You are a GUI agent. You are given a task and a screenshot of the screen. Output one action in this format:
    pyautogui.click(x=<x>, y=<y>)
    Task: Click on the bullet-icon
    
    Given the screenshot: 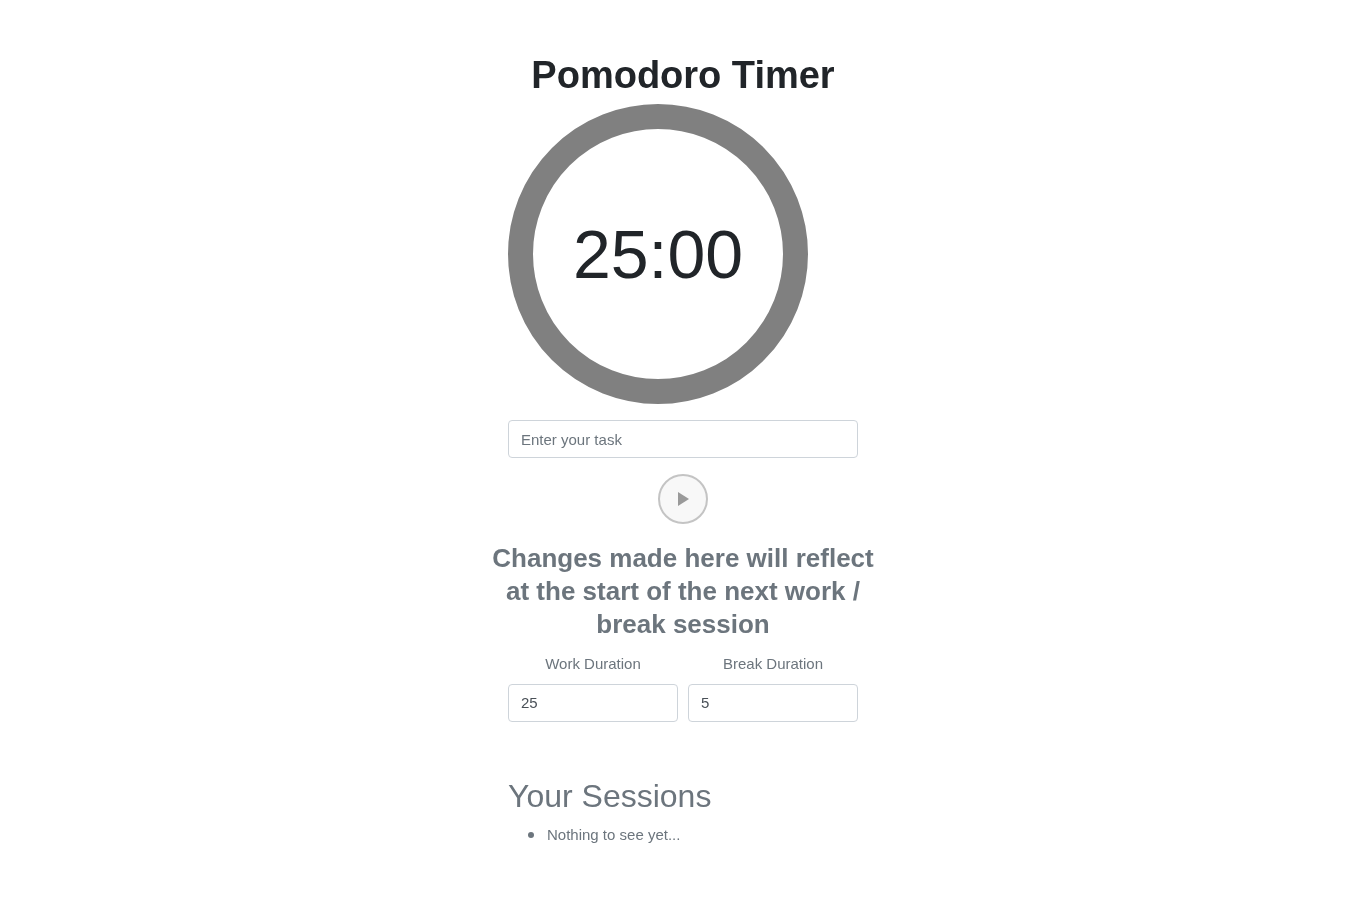 What is the action you would take?
    pyautogui.click(x=531, y=834)
    